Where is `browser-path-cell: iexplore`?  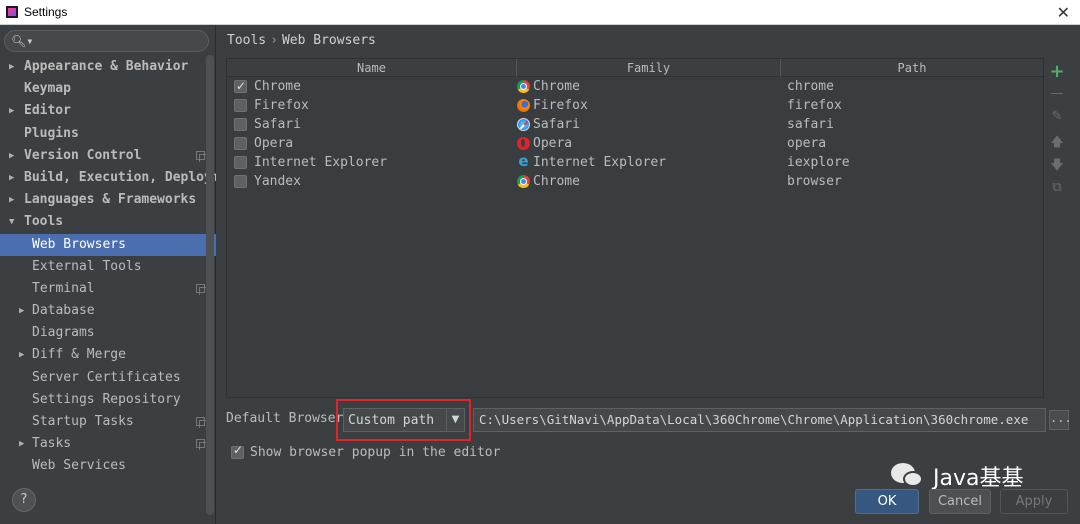 browser-path-cell: iexplore is located at coordinates (912, 162).